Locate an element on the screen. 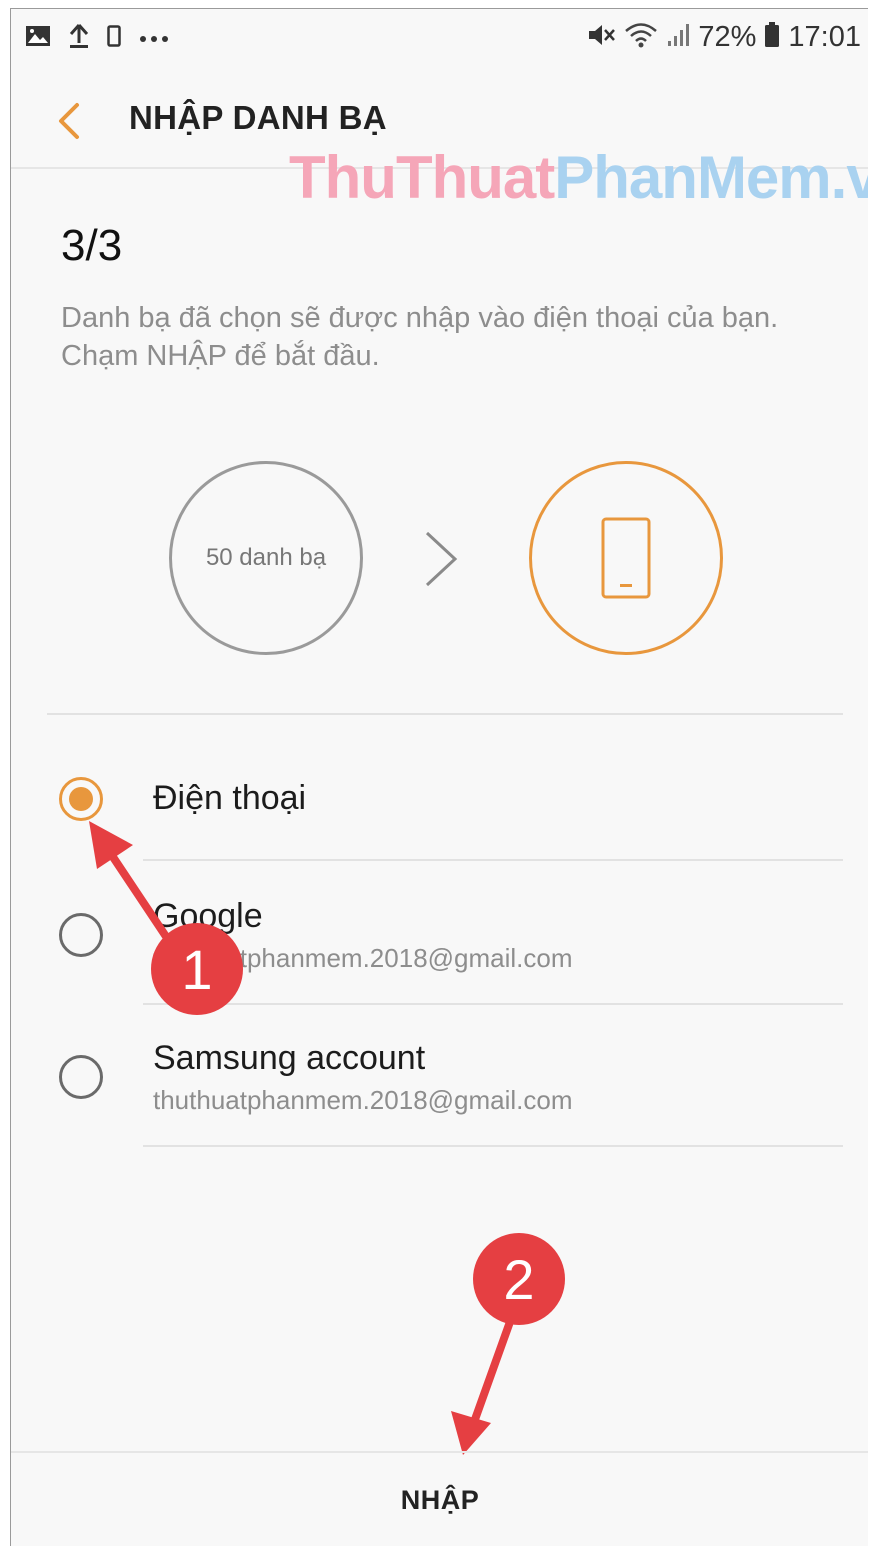 The image size is (870, 1548). annotation-badge-2: 2 is located at coordinates (519, 1279).